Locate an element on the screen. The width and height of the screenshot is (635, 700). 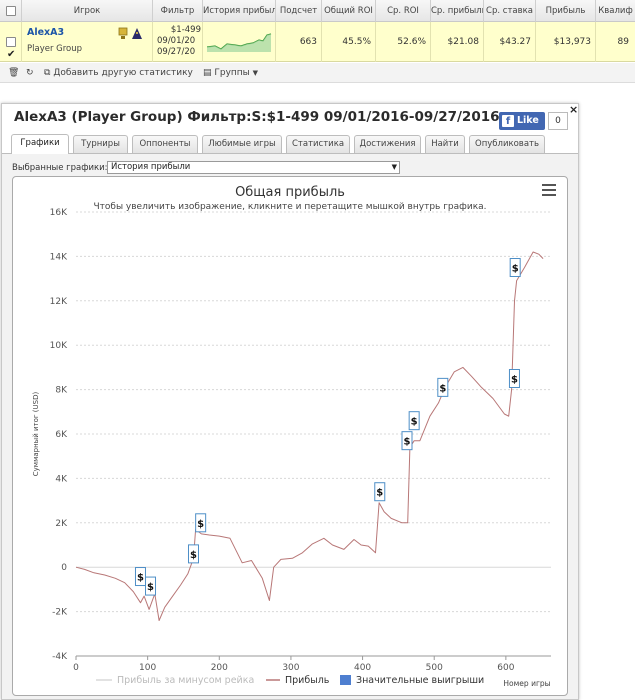
add-stats-icon: ⧉ is located at coordinates (47, 73).